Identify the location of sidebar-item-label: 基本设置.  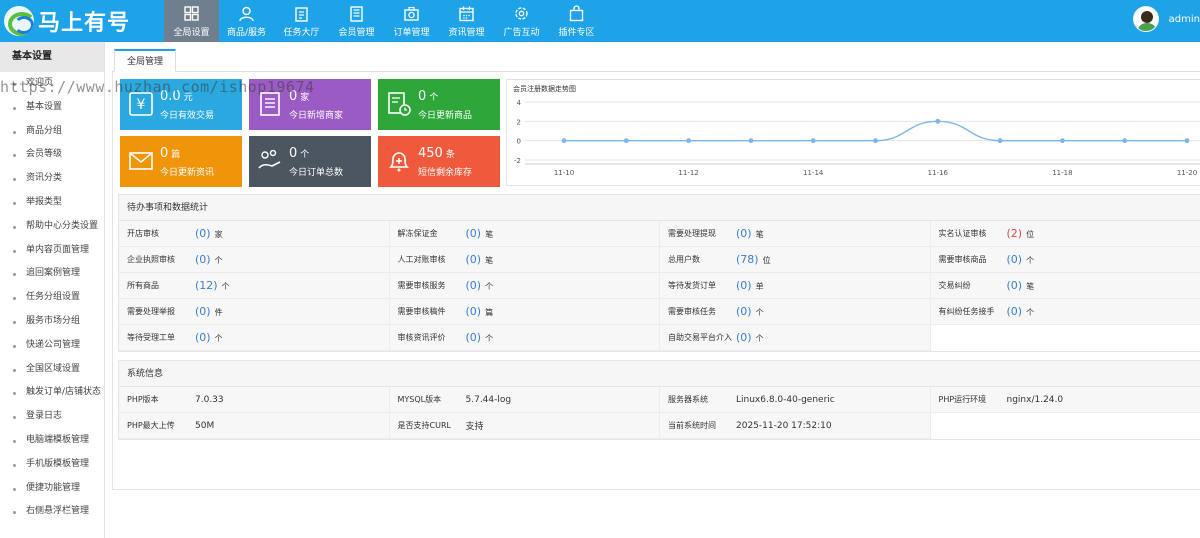
(44, 106).